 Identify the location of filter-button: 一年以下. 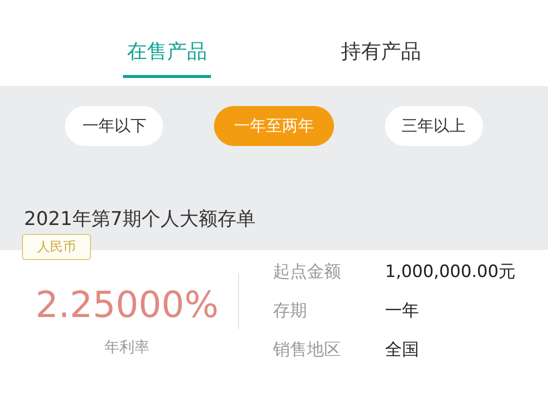
(114, 126).